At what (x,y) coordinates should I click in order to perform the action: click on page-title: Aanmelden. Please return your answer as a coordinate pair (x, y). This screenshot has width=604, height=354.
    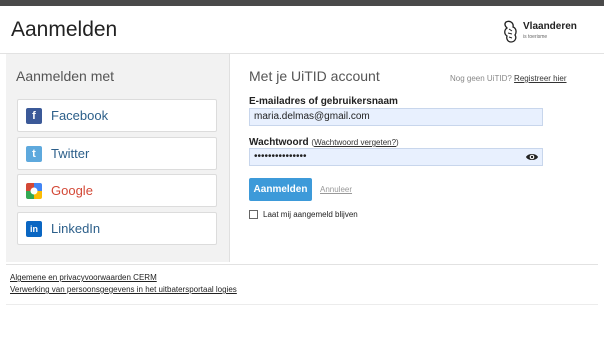
    Looking at the image, I should click on (64, 29).